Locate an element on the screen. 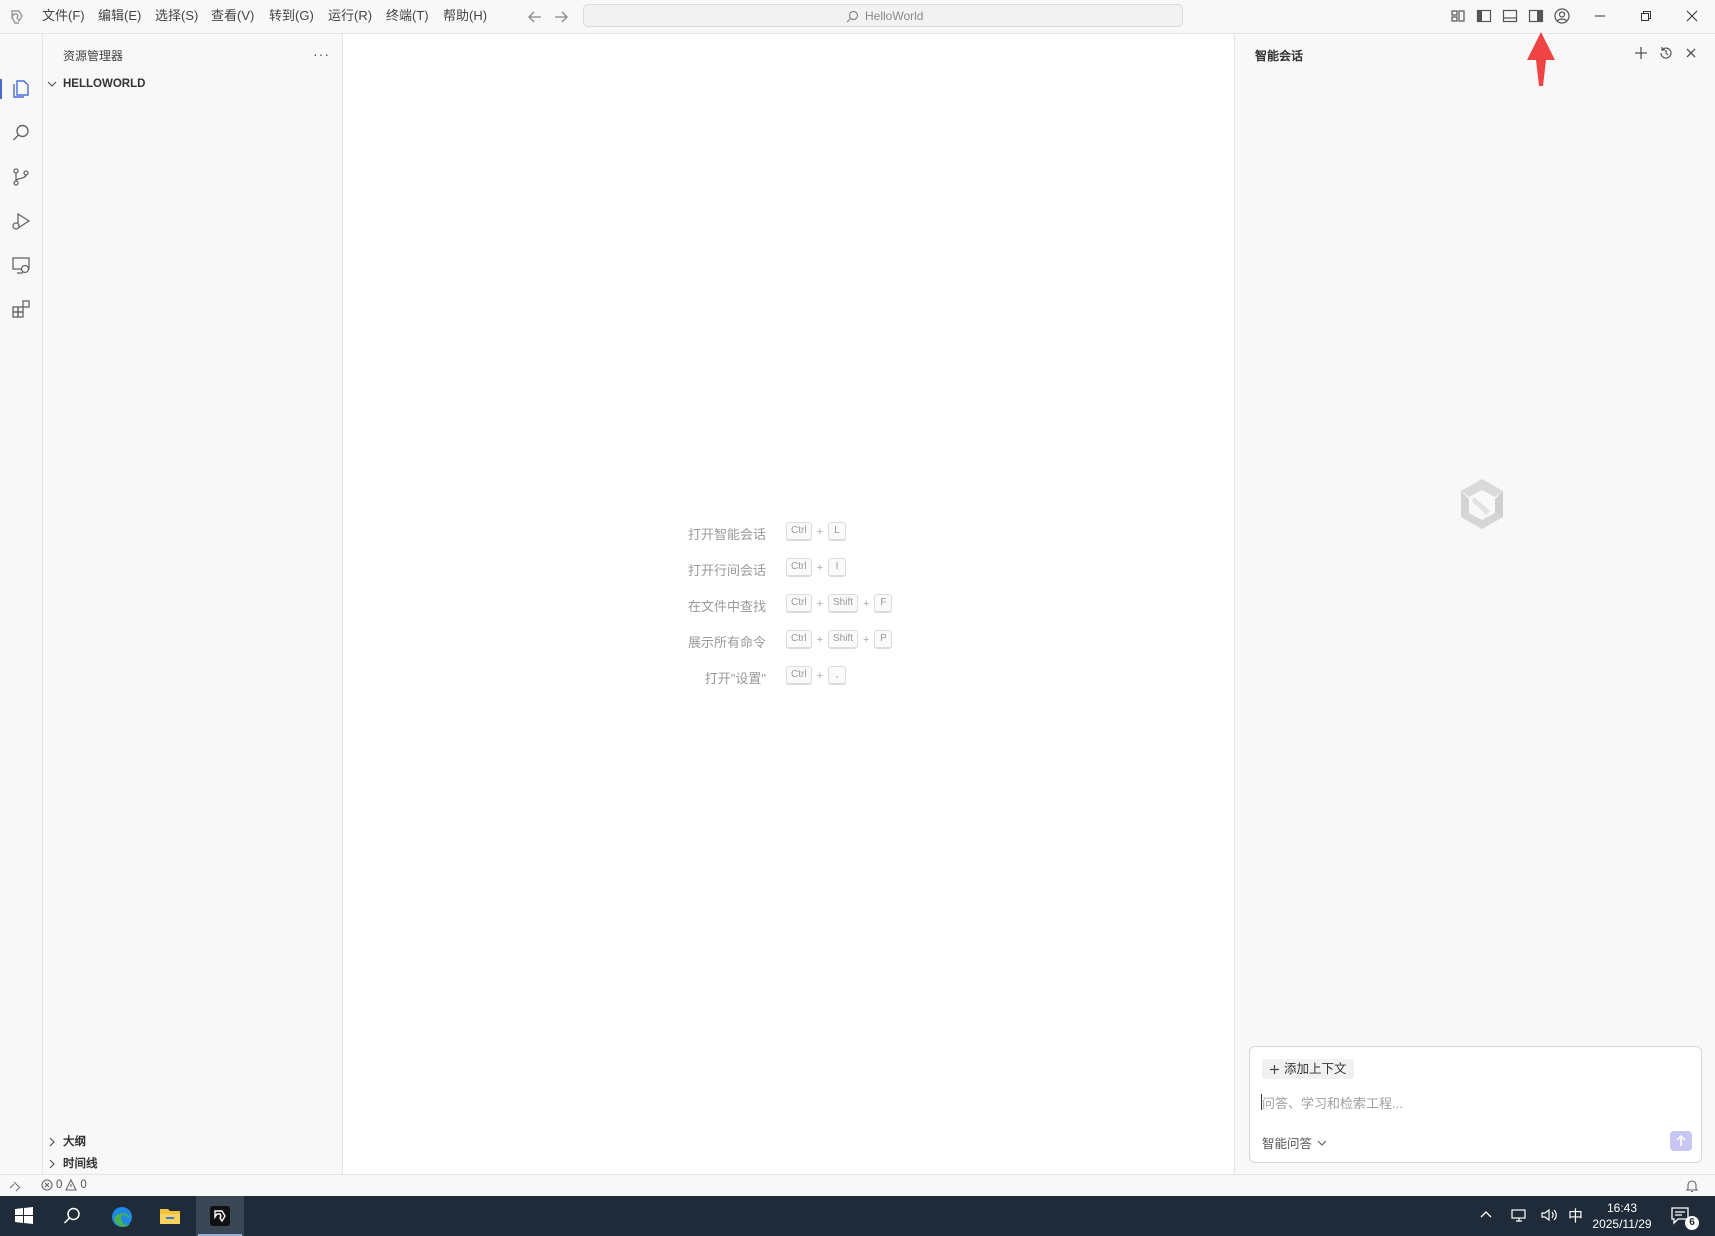 The height and width of the screenshot is (1236, 1715). menu-edit: 编辑(E) is located at coordinates (119, 16).